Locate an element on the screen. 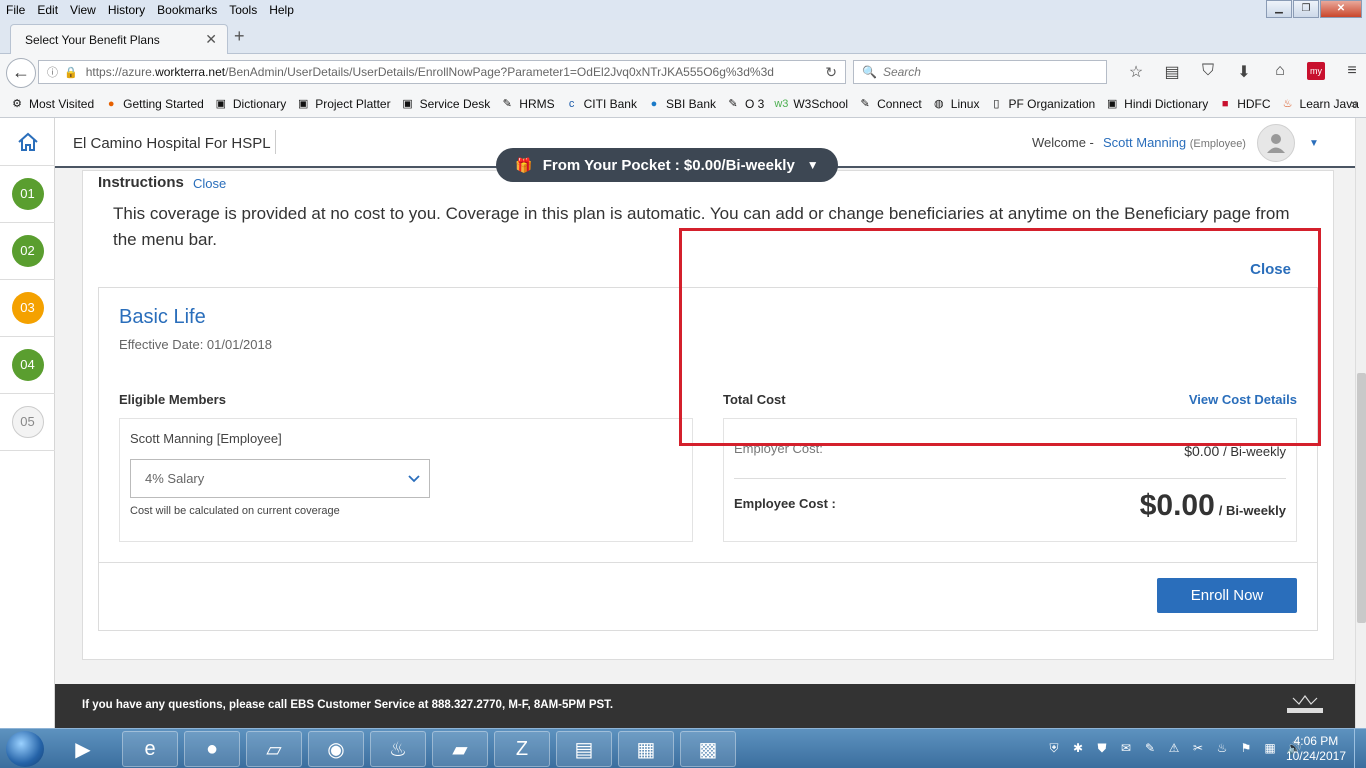  network-icon: ▦ is located at coordinates (1270, 748).